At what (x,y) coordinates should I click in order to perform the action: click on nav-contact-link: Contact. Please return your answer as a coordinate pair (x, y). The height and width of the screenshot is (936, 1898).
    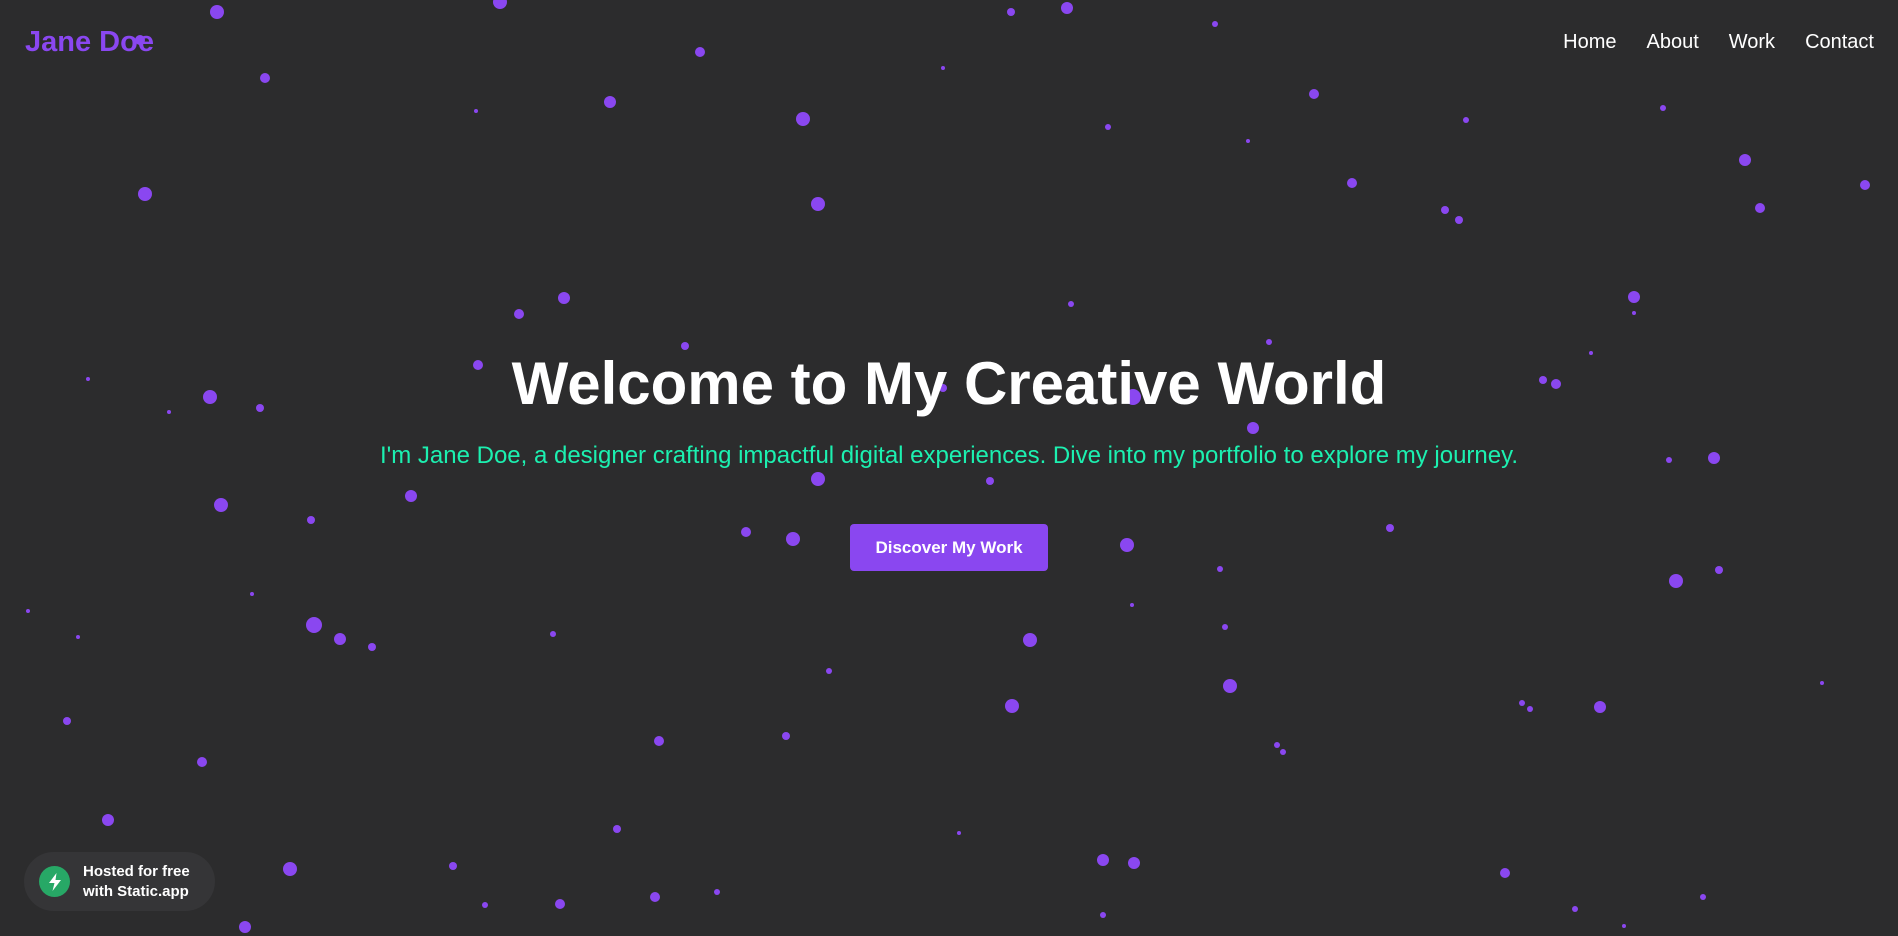
    Looking at the image, I should click on (1839, 42).